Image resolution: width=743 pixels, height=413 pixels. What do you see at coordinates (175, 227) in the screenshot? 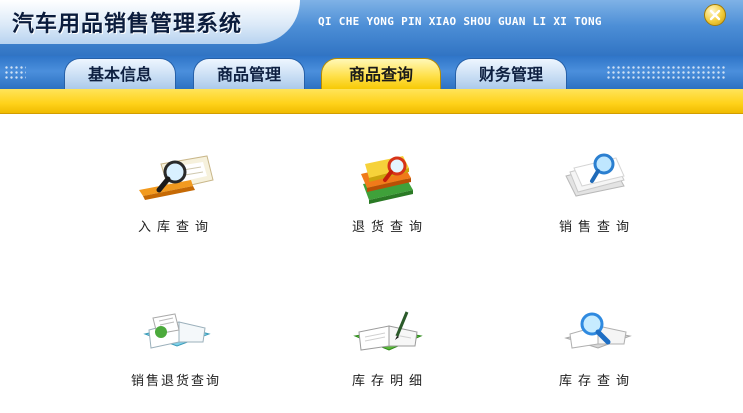
I see `item-label: 入库查询` at bounding box center [175, 227].